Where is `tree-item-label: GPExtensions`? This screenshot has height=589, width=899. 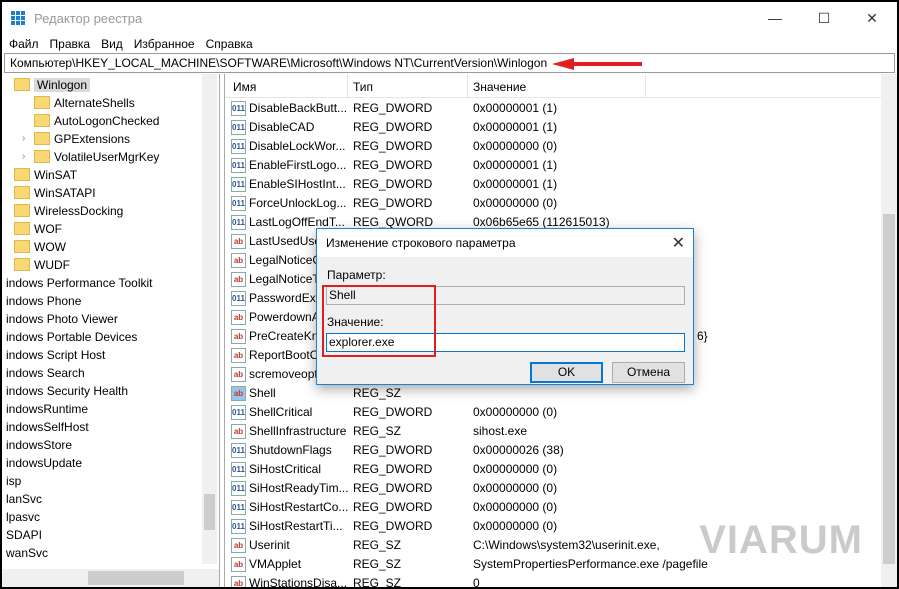 tree-item-label: GPExtensions is located at coordinates (92, 139).